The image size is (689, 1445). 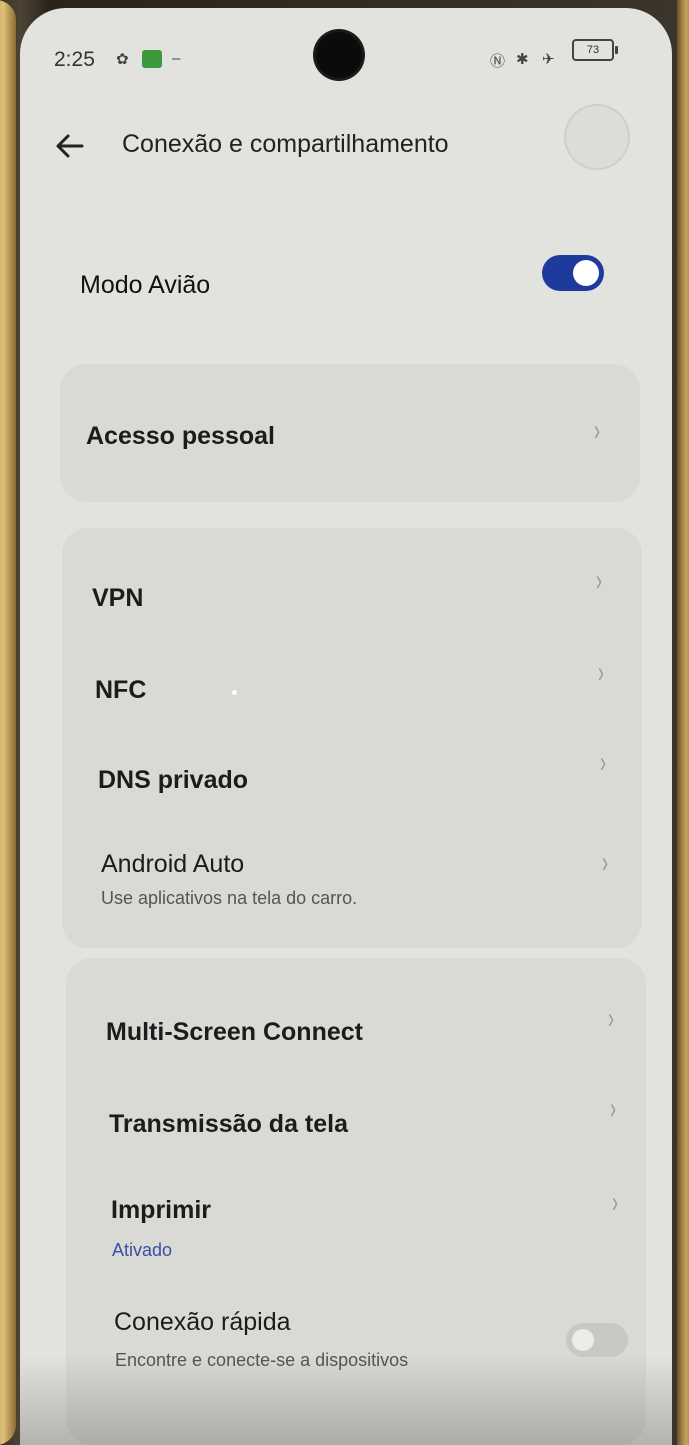 I want to click on app-notification-icon, so click(x=152, y=59).